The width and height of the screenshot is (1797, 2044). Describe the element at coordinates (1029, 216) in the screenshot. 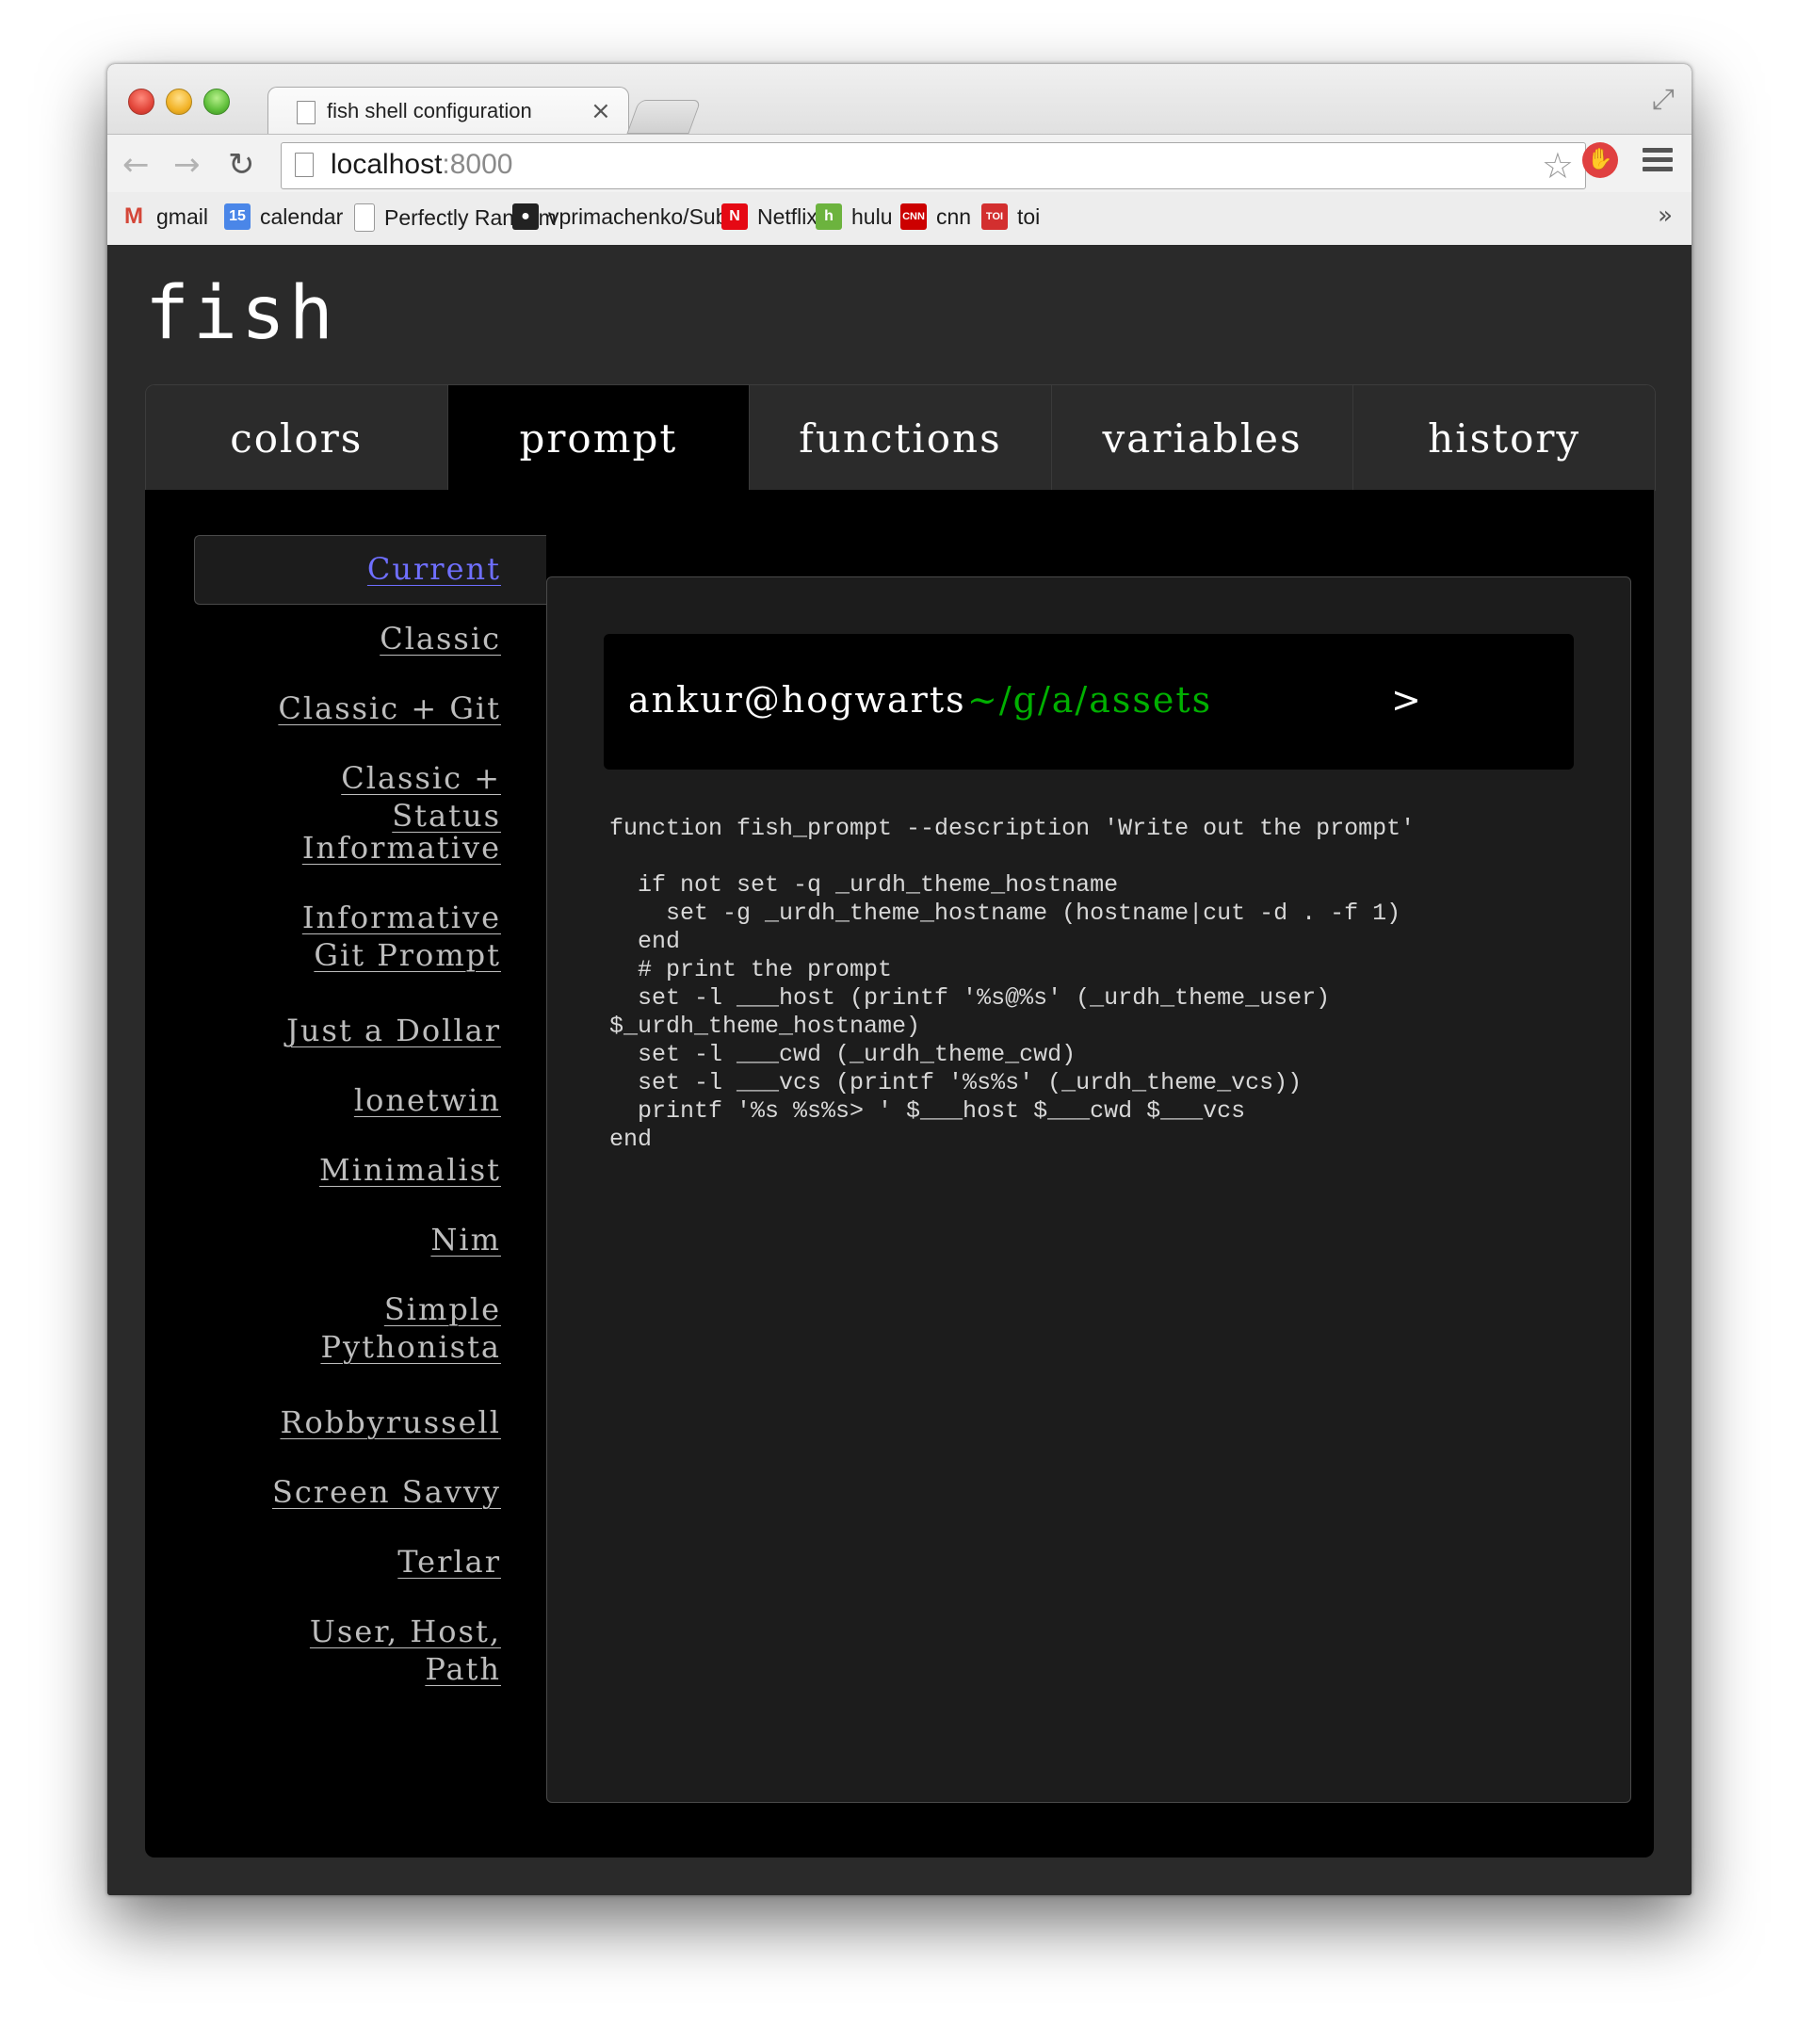

I see `bookmark-label: toi` at that location.